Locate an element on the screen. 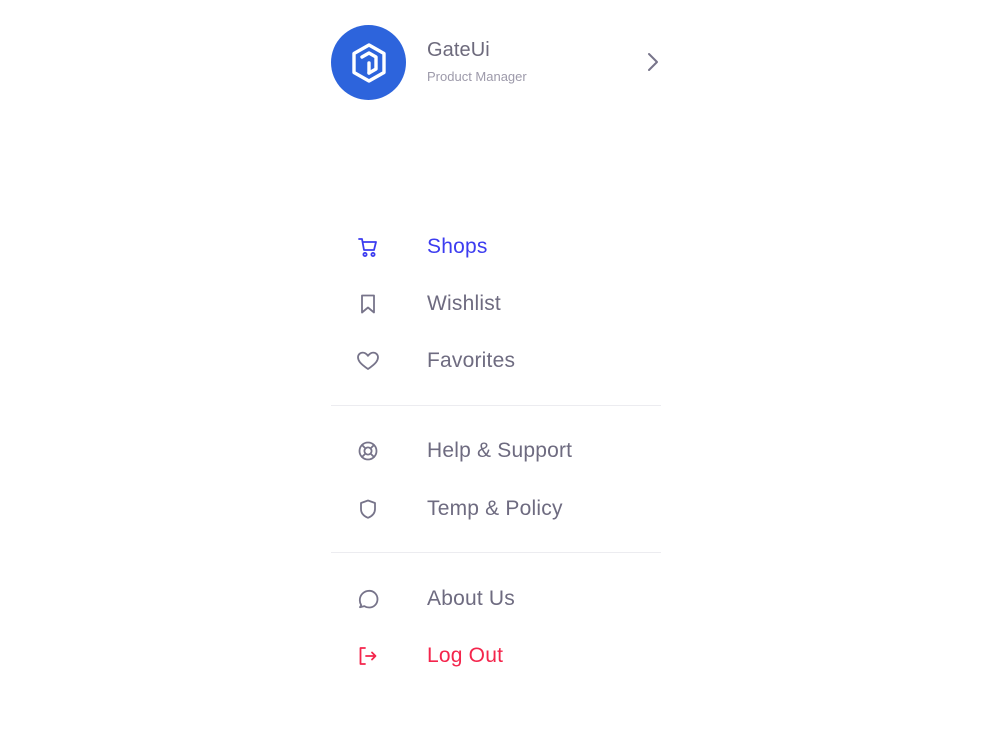 The width and height of the screenshot is (1000, 750). menu-item-log-out: Log Out is located at coordinates (496, 656).